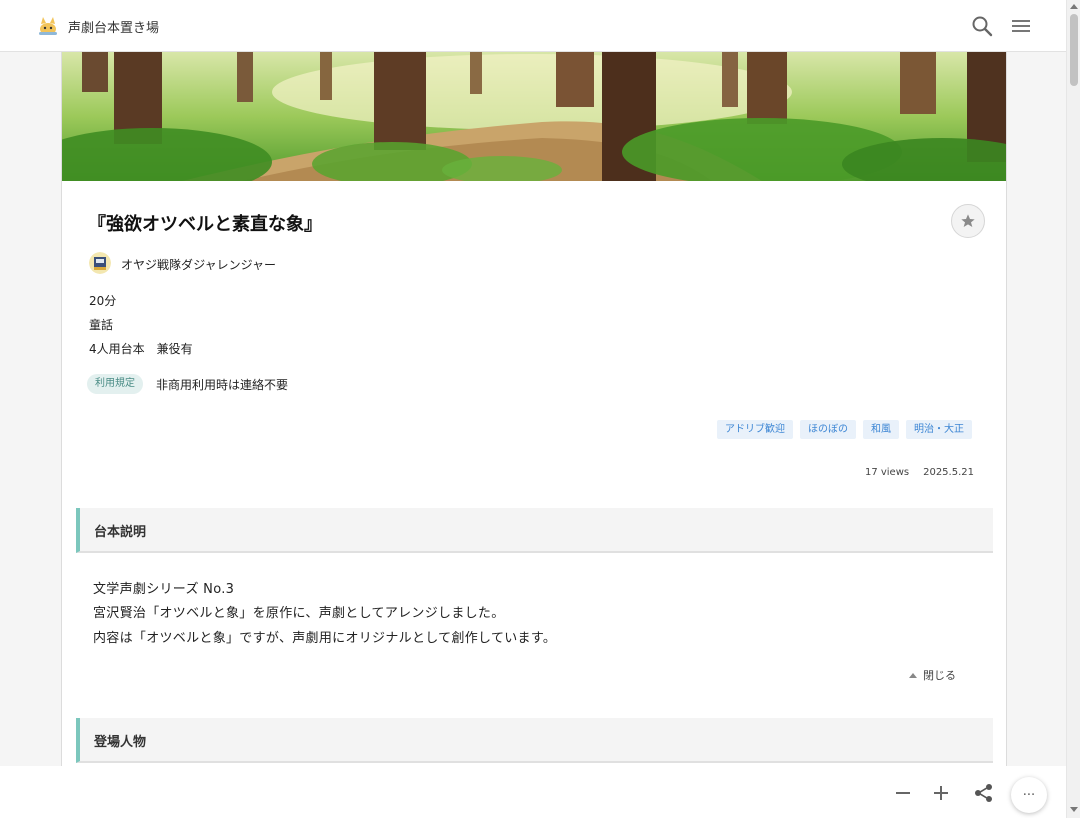 The height and width of the screenshot is (818, 1080). Describe the element at coordinates (103, 301) in the screenshot. I see `duration-text: 20分` at that location.